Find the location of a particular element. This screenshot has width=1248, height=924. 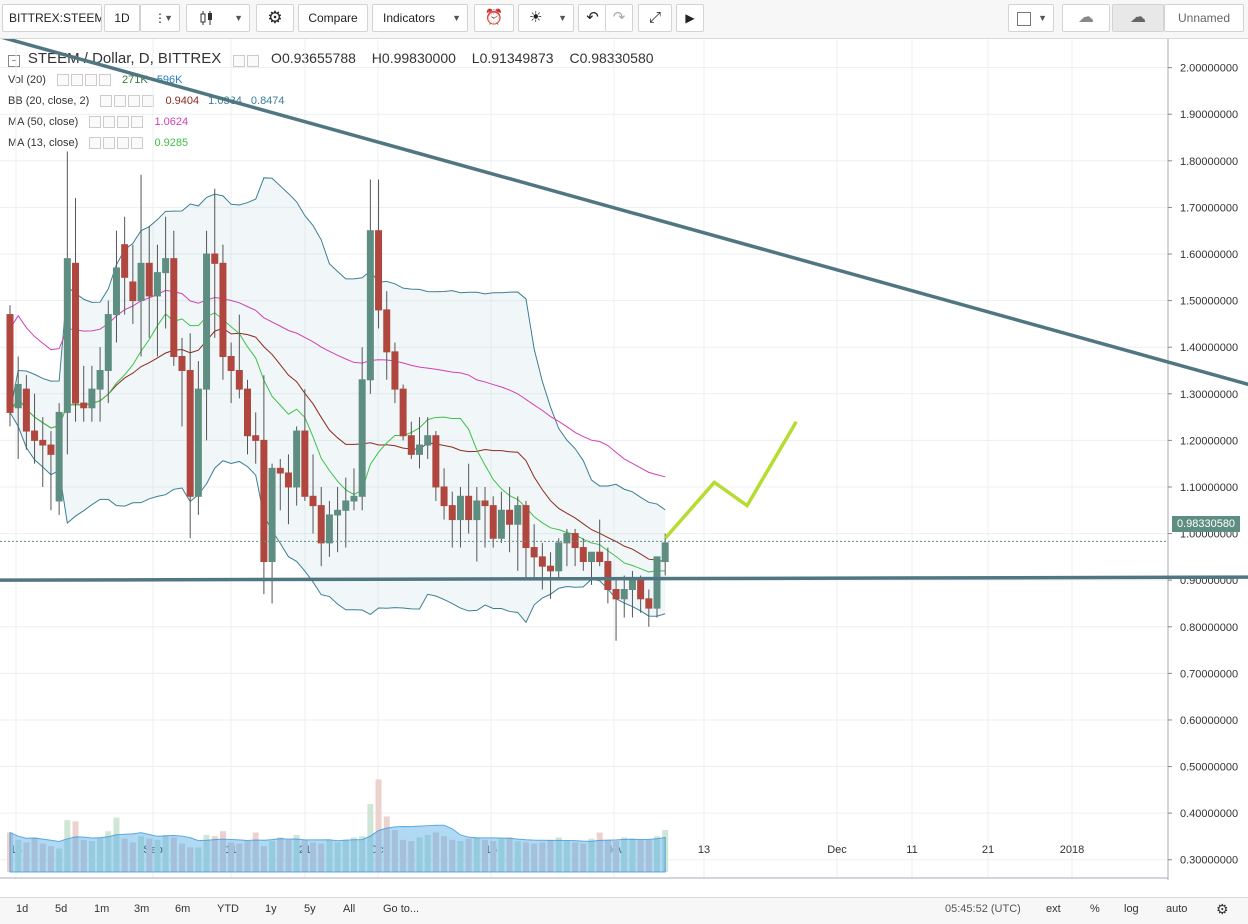

alarm-clock-icon: ⏰ is located at coordinates (494, 17).